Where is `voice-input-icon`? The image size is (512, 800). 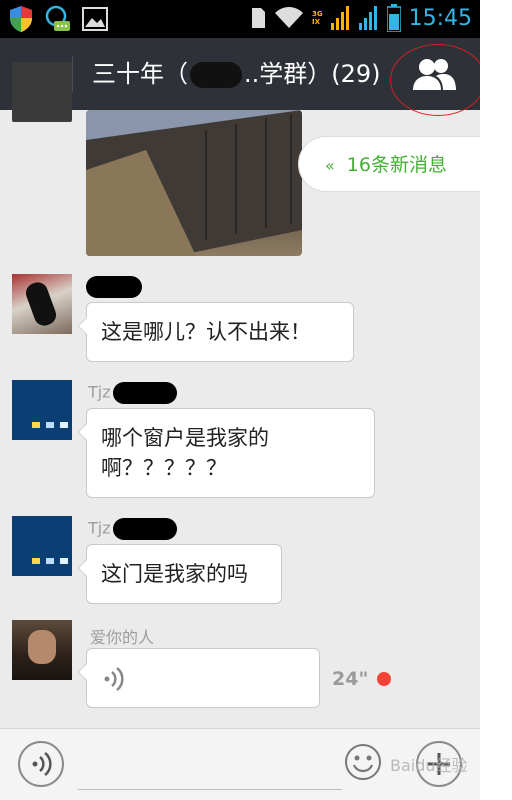
voice-input-icon is located at coordinates (42, 764).